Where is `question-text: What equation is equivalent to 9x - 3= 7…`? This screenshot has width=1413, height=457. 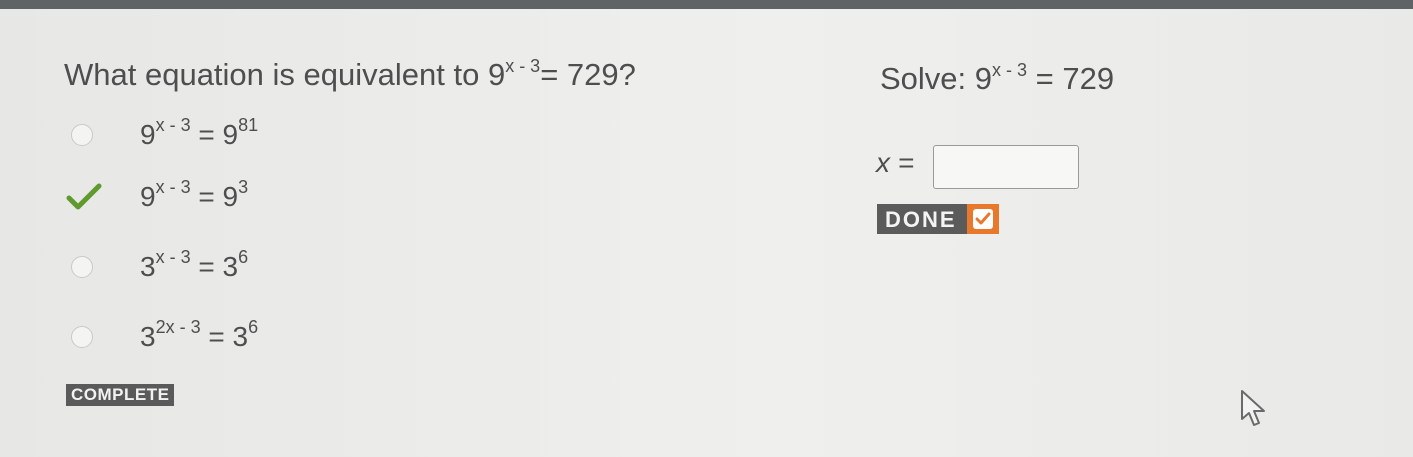
question-text: What equation is equivalent to 9x - 3= 7… is located at coordinates (350, 75).